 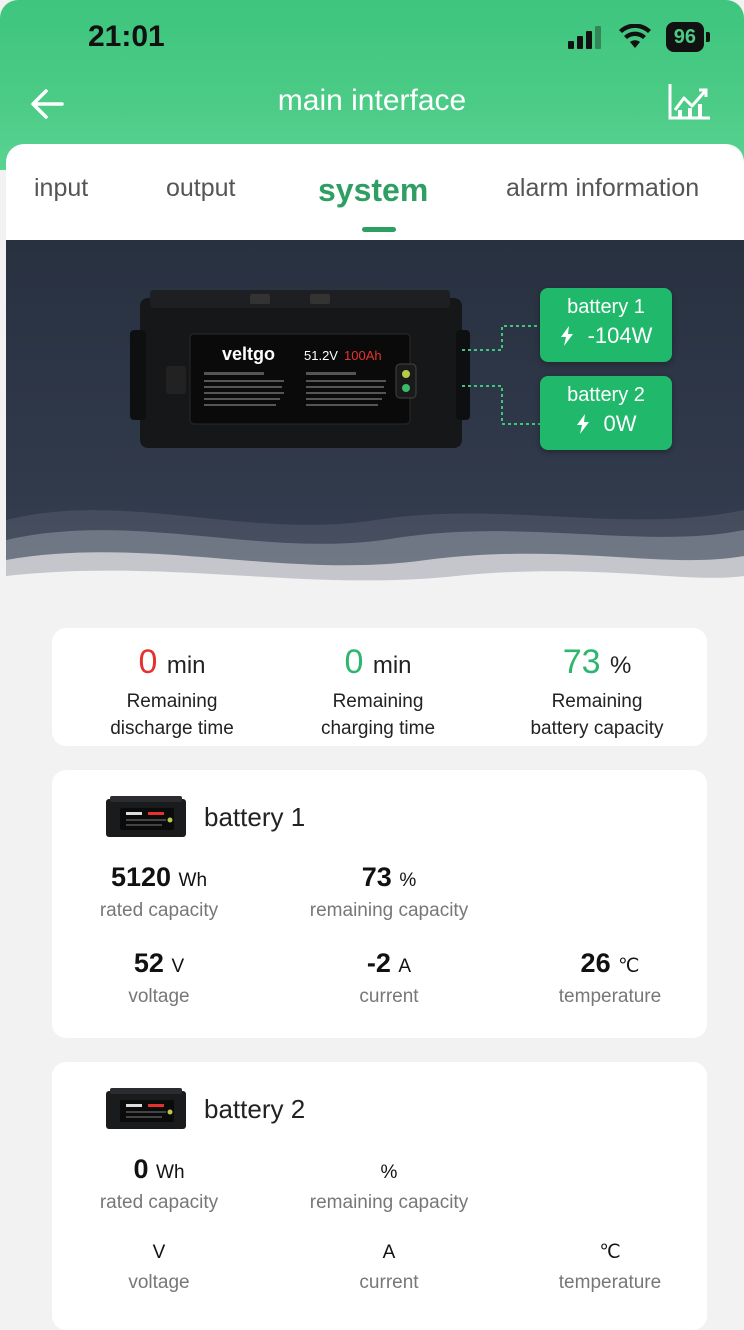 I want to click on voltage-metric: V voltage, so click(x=159, y=1264).